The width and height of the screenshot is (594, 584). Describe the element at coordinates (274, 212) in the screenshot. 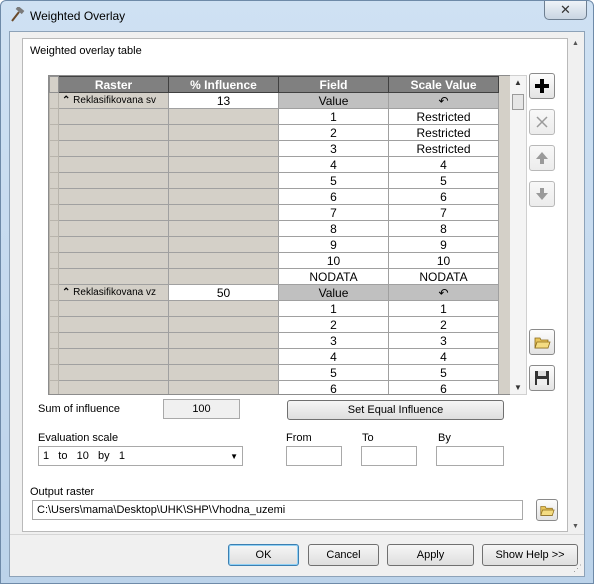

I see `table-row: 77` at that location.